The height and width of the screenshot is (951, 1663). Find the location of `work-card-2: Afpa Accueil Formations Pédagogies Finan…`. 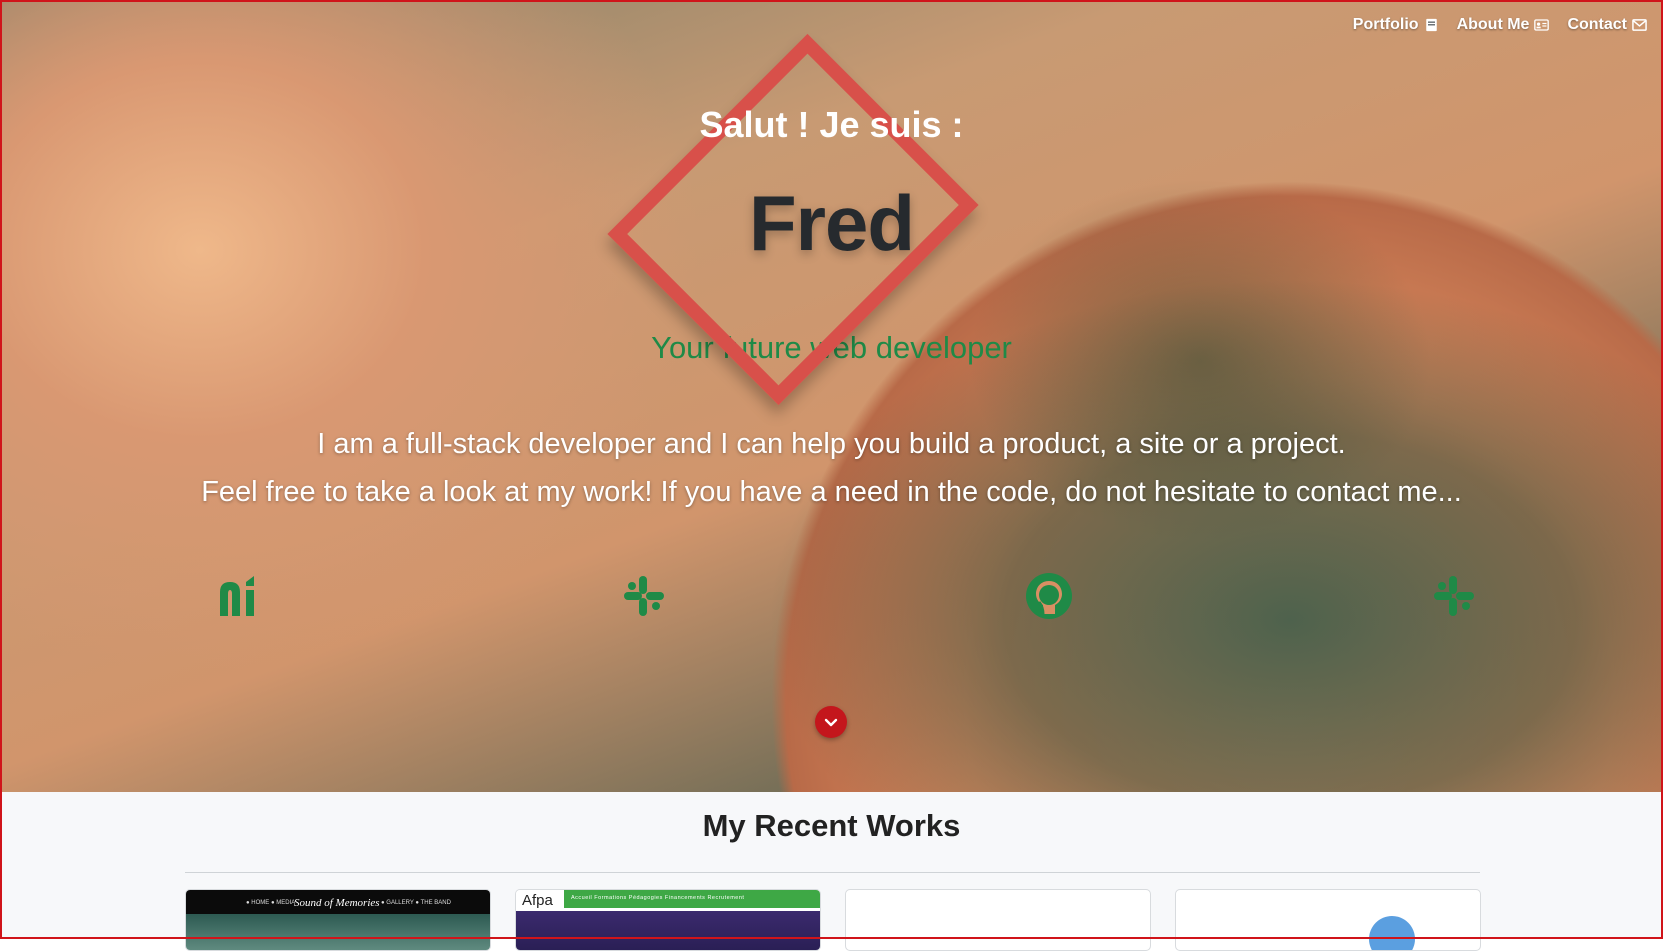

work-card-2: Afpa Accueil Formations Pédagogies Finan… is located at coordinates (668, 920).